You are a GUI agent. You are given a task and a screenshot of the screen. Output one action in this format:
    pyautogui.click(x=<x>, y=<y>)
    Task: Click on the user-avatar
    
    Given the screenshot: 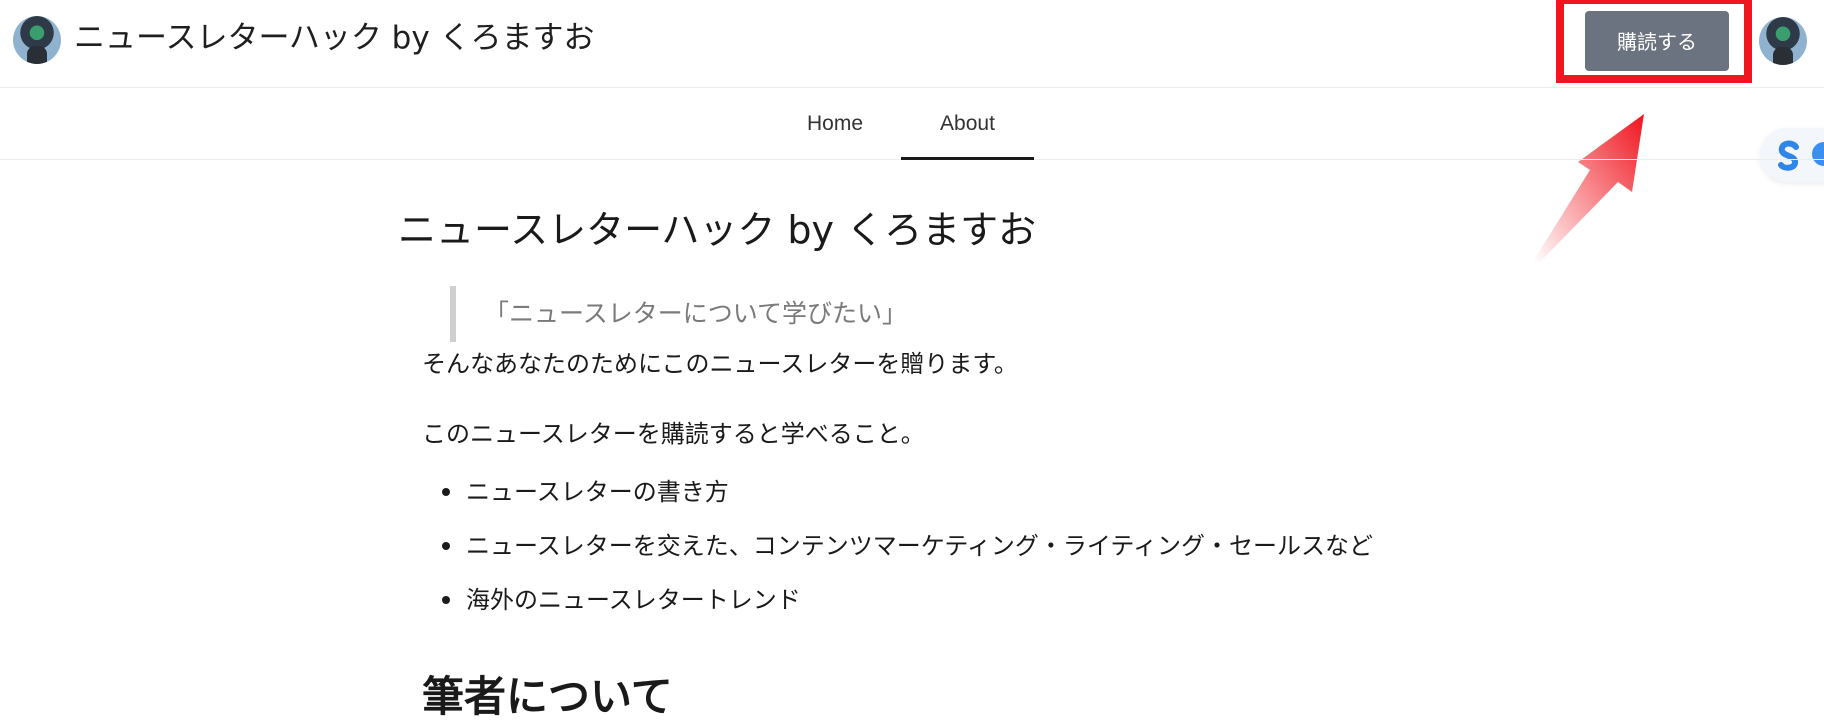 What is the action you would take?
    pyautogui.click(x=1783, y=41)
    